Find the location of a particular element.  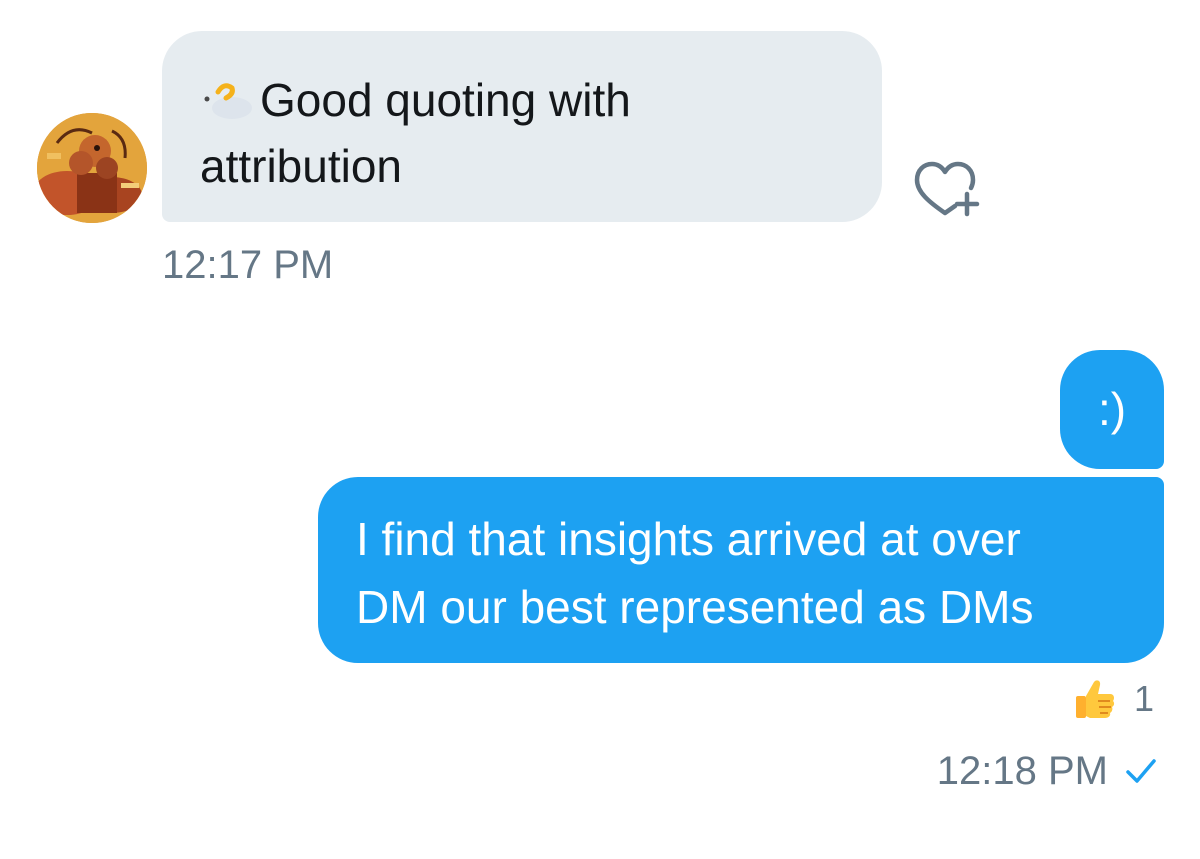

sender-avatar is located at coordinates (92, 168).